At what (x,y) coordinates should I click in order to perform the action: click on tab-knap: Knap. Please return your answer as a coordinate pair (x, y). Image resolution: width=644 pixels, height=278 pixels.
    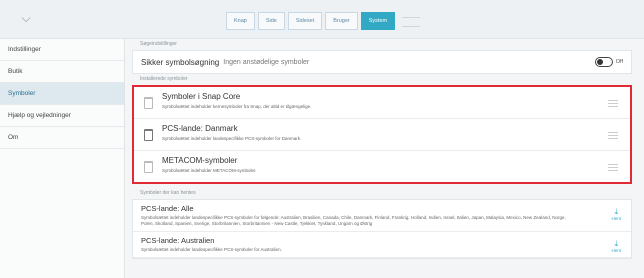
    Looking at the image, I should click on (240, 21).